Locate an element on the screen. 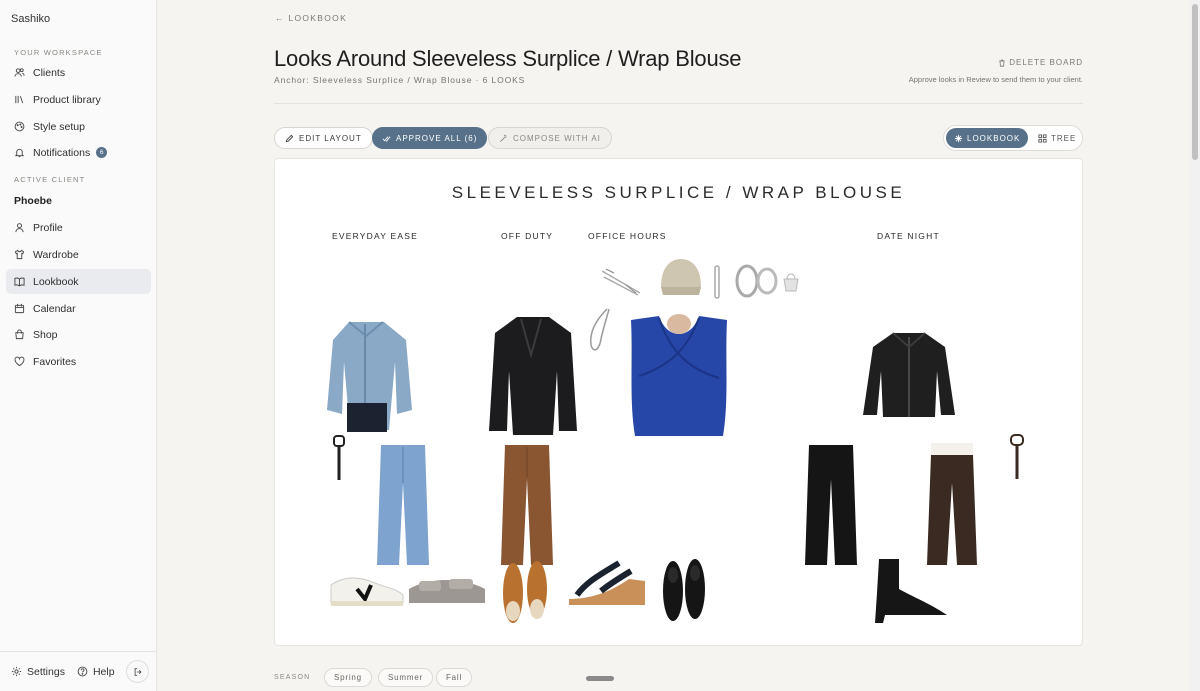 The image size is (1200, 691). silver-bag-item is located at coordinates (791, 281).